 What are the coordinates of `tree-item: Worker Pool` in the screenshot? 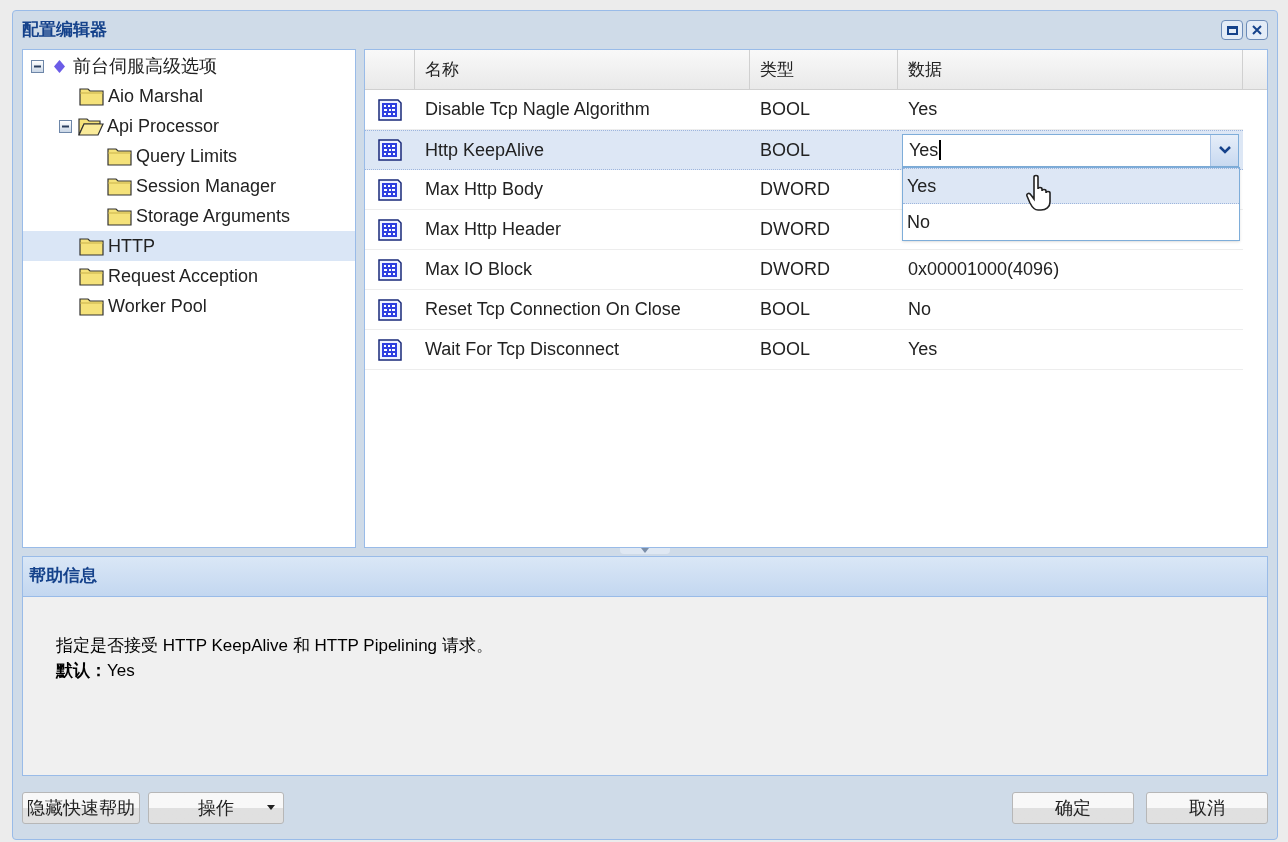 It's located at (189, 306).